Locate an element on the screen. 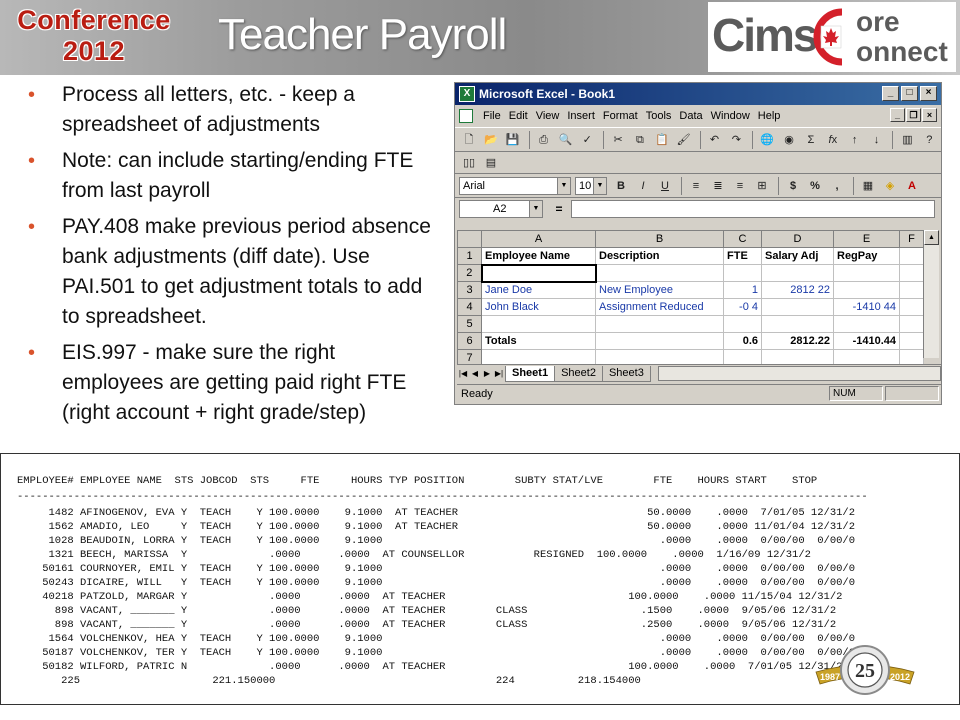 The width and height of the screenshot is (960, 720). next-sheet-icon: ▶ is located at coordinates (487, 374).